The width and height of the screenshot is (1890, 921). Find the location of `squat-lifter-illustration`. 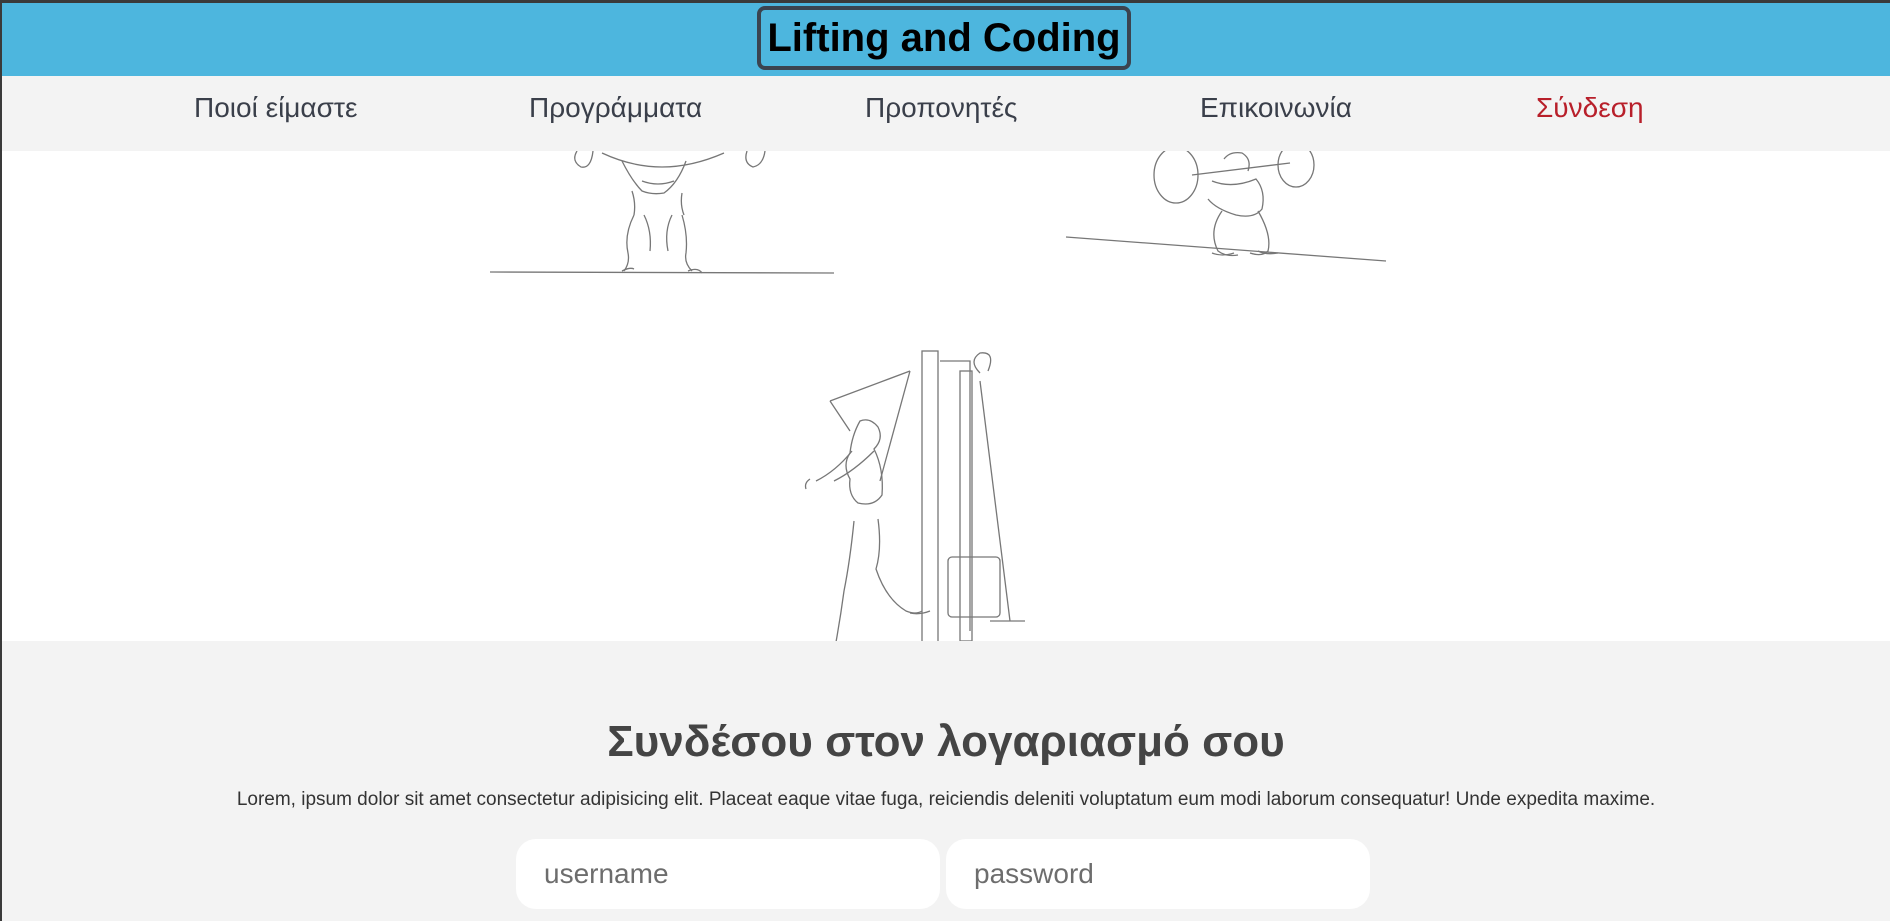

squat-lifter-illustration is located at coordinates (1226, 206).